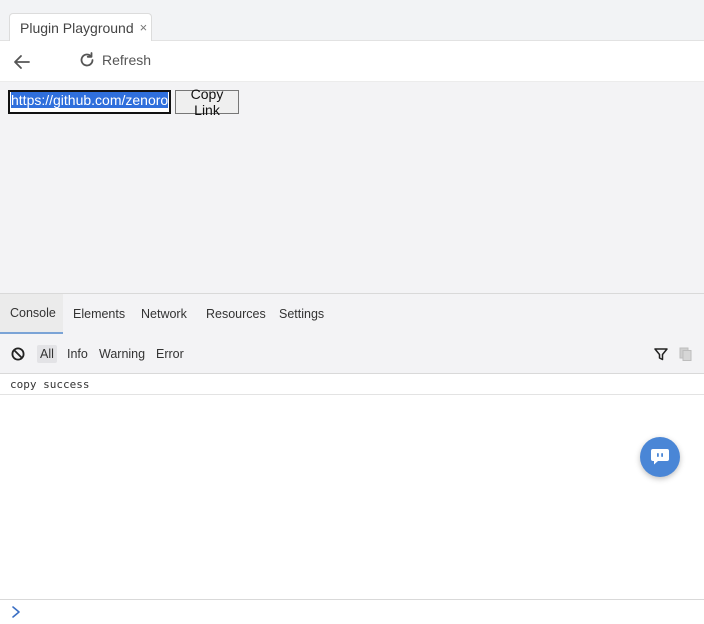 The width and height of the screenshot is (704, 624). I want to click on toolbar: Refresh, so click(352, 61).